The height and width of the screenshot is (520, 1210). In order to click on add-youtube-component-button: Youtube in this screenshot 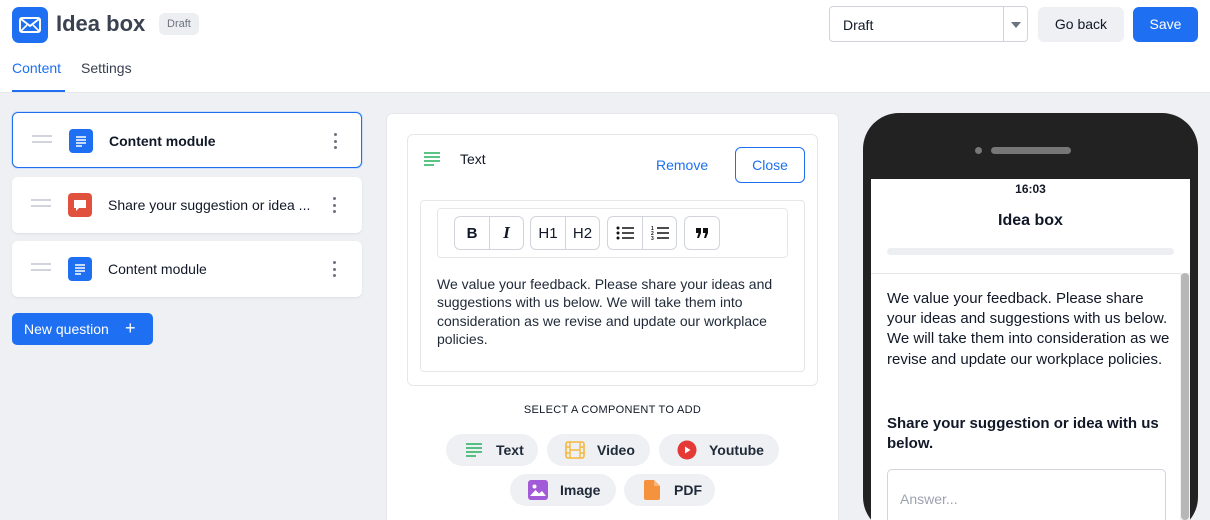, I will do `click(719, 450)`.